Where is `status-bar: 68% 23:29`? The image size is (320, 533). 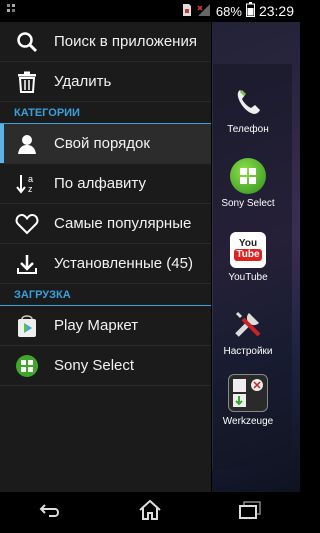 status-bar: 68% 23:29 is located at coordinates (150, 11).